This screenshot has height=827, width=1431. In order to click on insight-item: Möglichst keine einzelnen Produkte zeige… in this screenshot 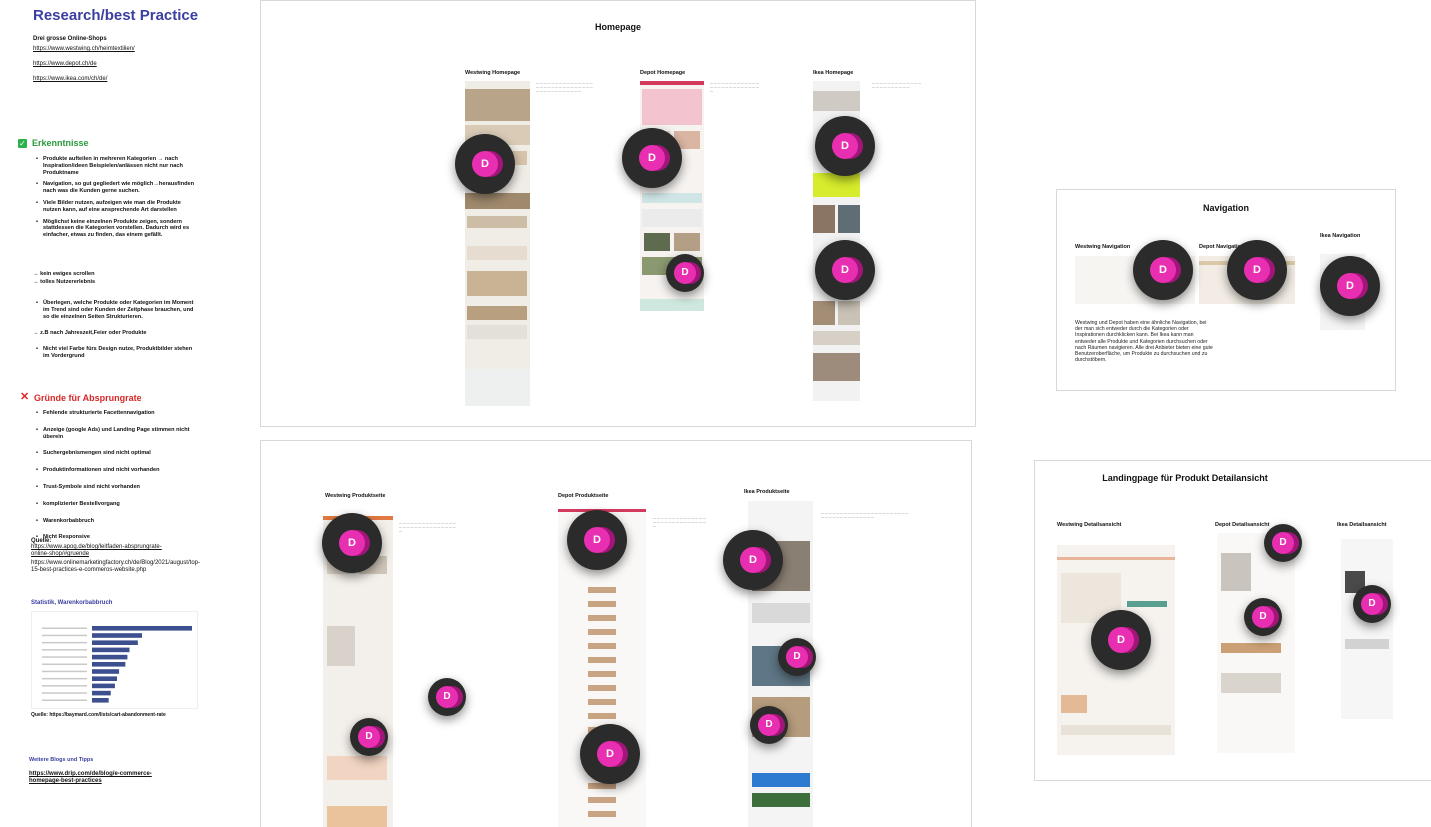, I will do `click(115, 229)`.